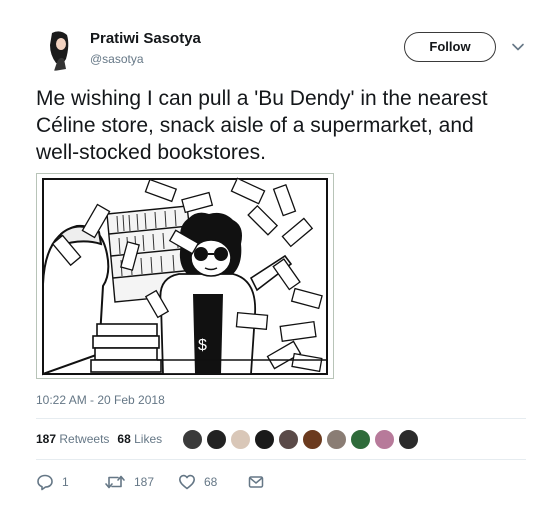  What do you see at coordinates (211, 482) in the screenshot?
I see `like-count: 68` at bounding box center [211, 482].